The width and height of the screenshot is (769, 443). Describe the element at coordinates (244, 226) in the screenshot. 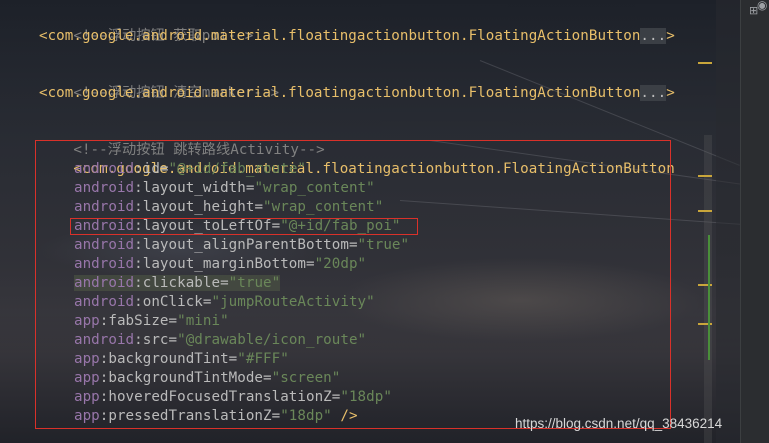

I see `highlight-box-attribute` at that location.